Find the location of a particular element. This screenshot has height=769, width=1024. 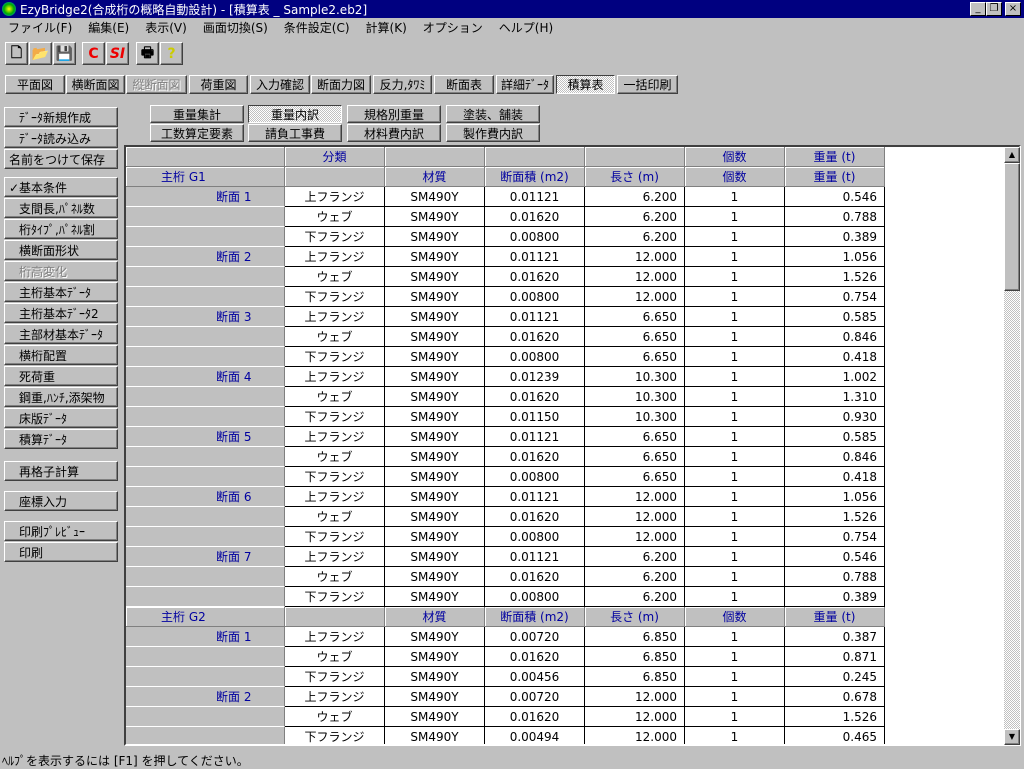

menu-item: 編集(E) is located at coordinates (108, 27).